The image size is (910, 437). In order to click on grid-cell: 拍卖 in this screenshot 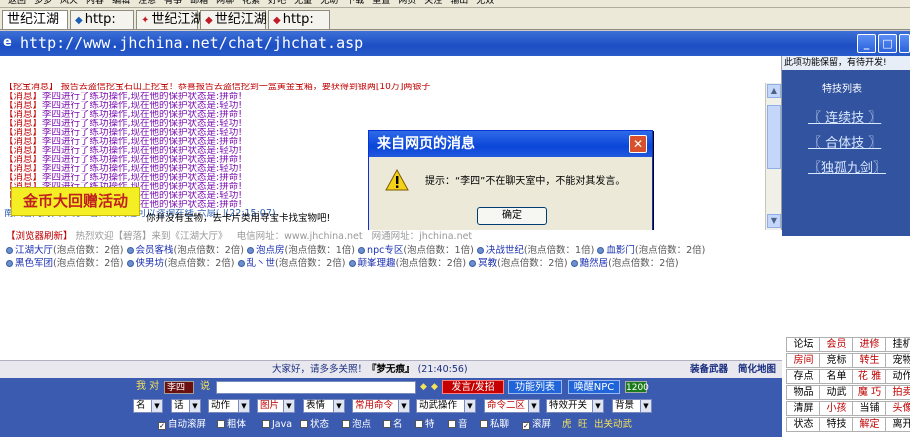, I will do `click(897, 392)`.